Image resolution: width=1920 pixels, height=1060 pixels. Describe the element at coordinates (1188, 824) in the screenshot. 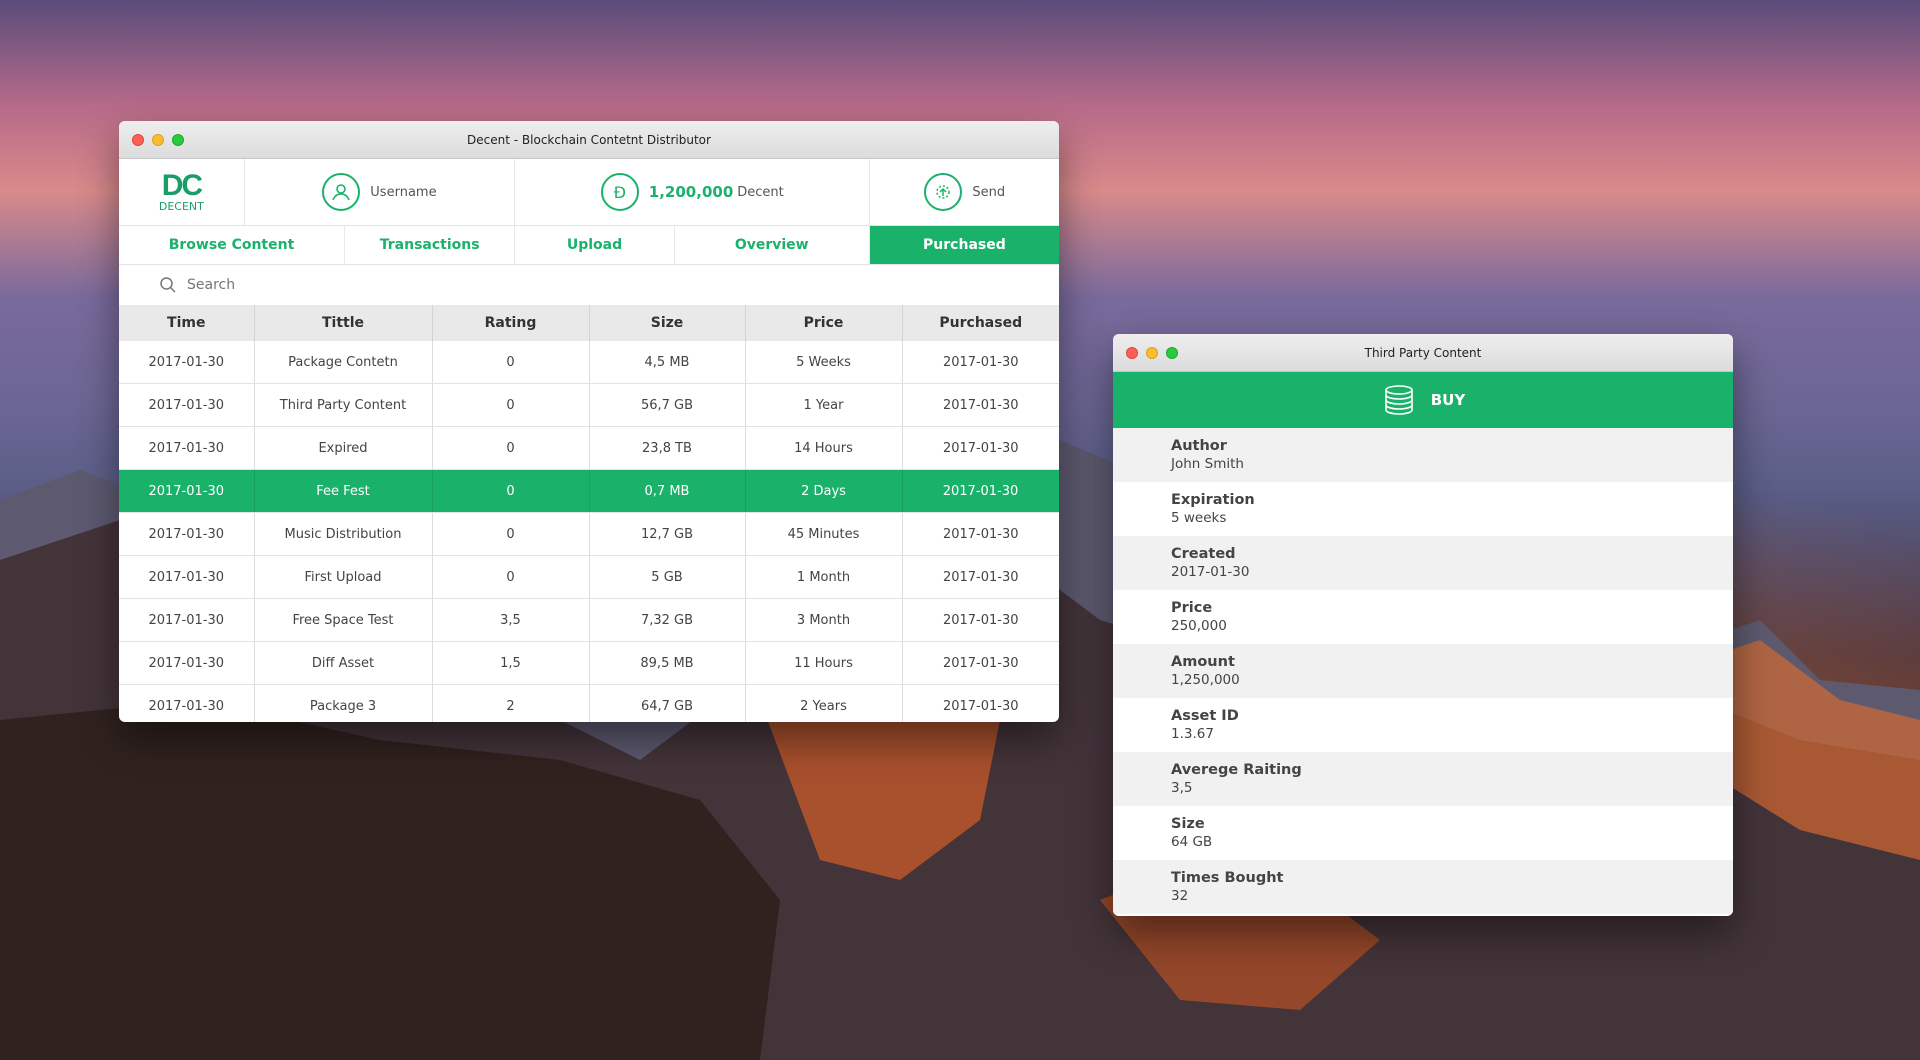

I see `field-label: Size` at that location.